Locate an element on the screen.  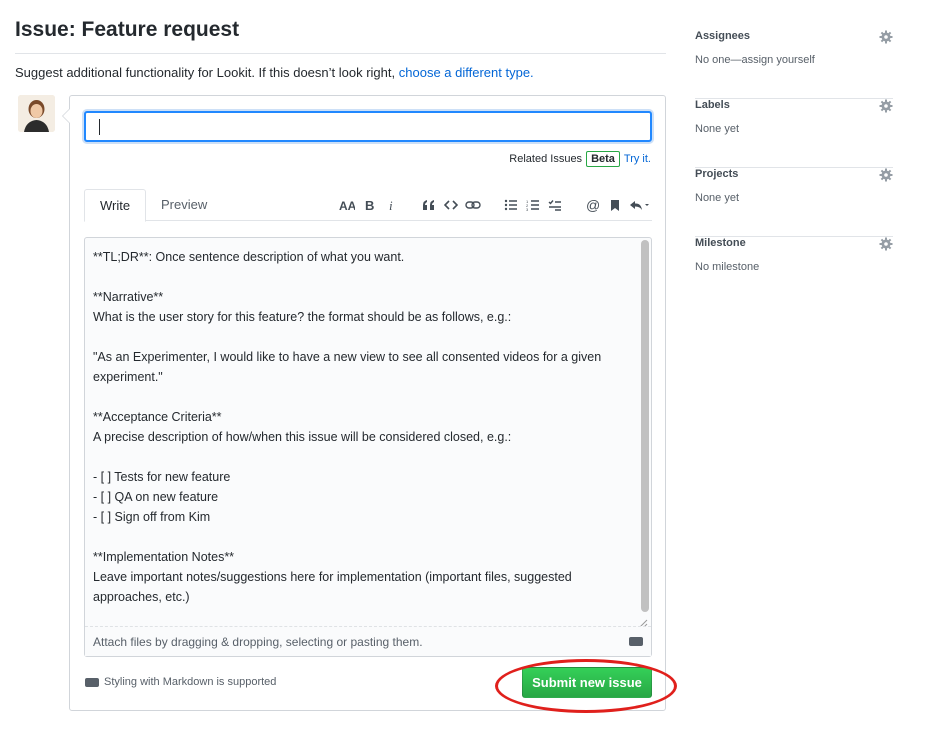
svg-text: i is located at coordinates (391, 205).